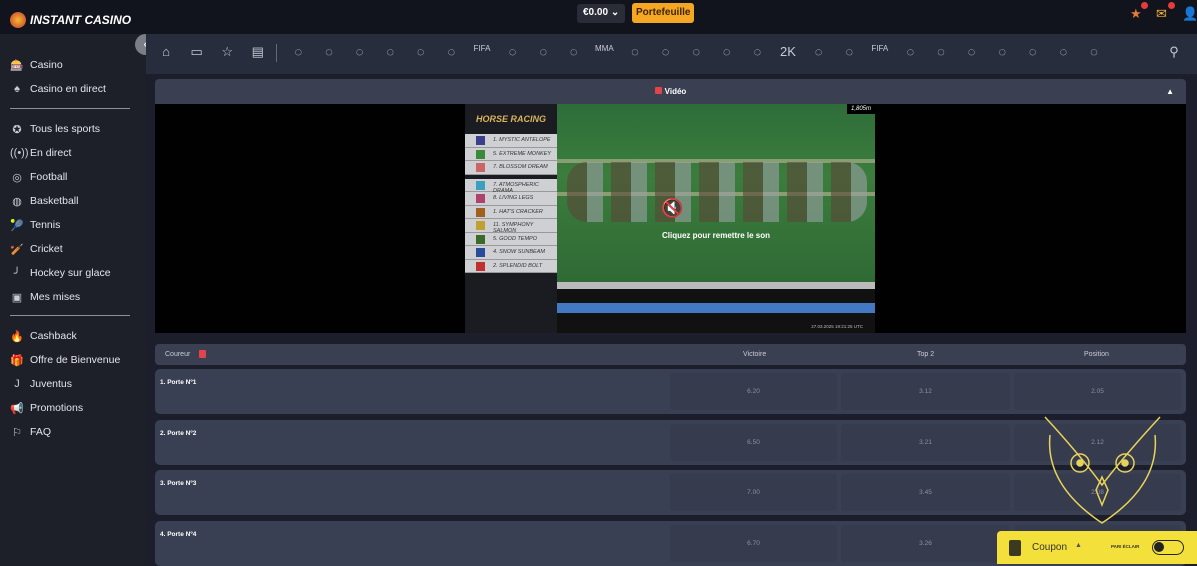  What do you see at coordinates (17, 336) in the screenshot?
I see `fire-icon: 🔥` at bounding box center [17, 336].